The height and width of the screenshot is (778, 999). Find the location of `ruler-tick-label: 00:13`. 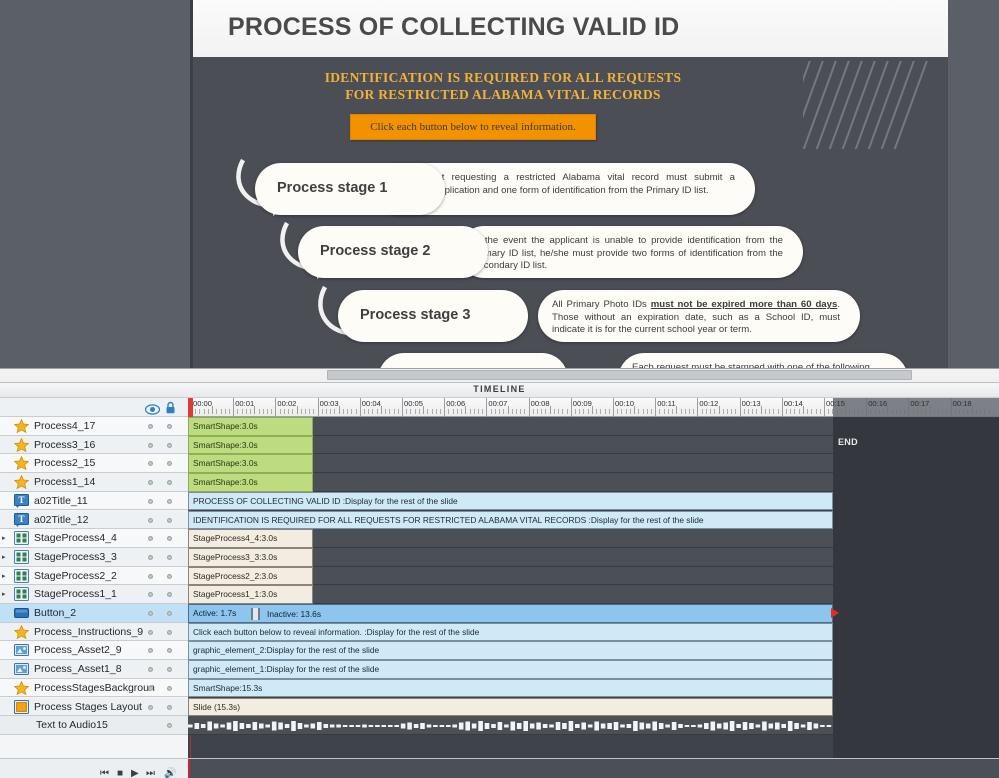

ruler-tick-label: 00:13 is located at coordinates (751, 403).